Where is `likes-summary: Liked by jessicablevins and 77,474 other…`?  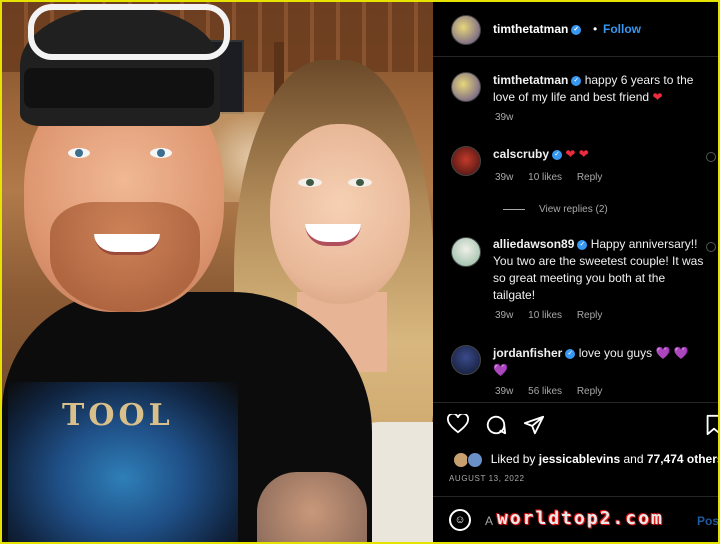 likes-summary: Liked by jessicablevins and 77,474 other… is located at coordinates (585, 460).